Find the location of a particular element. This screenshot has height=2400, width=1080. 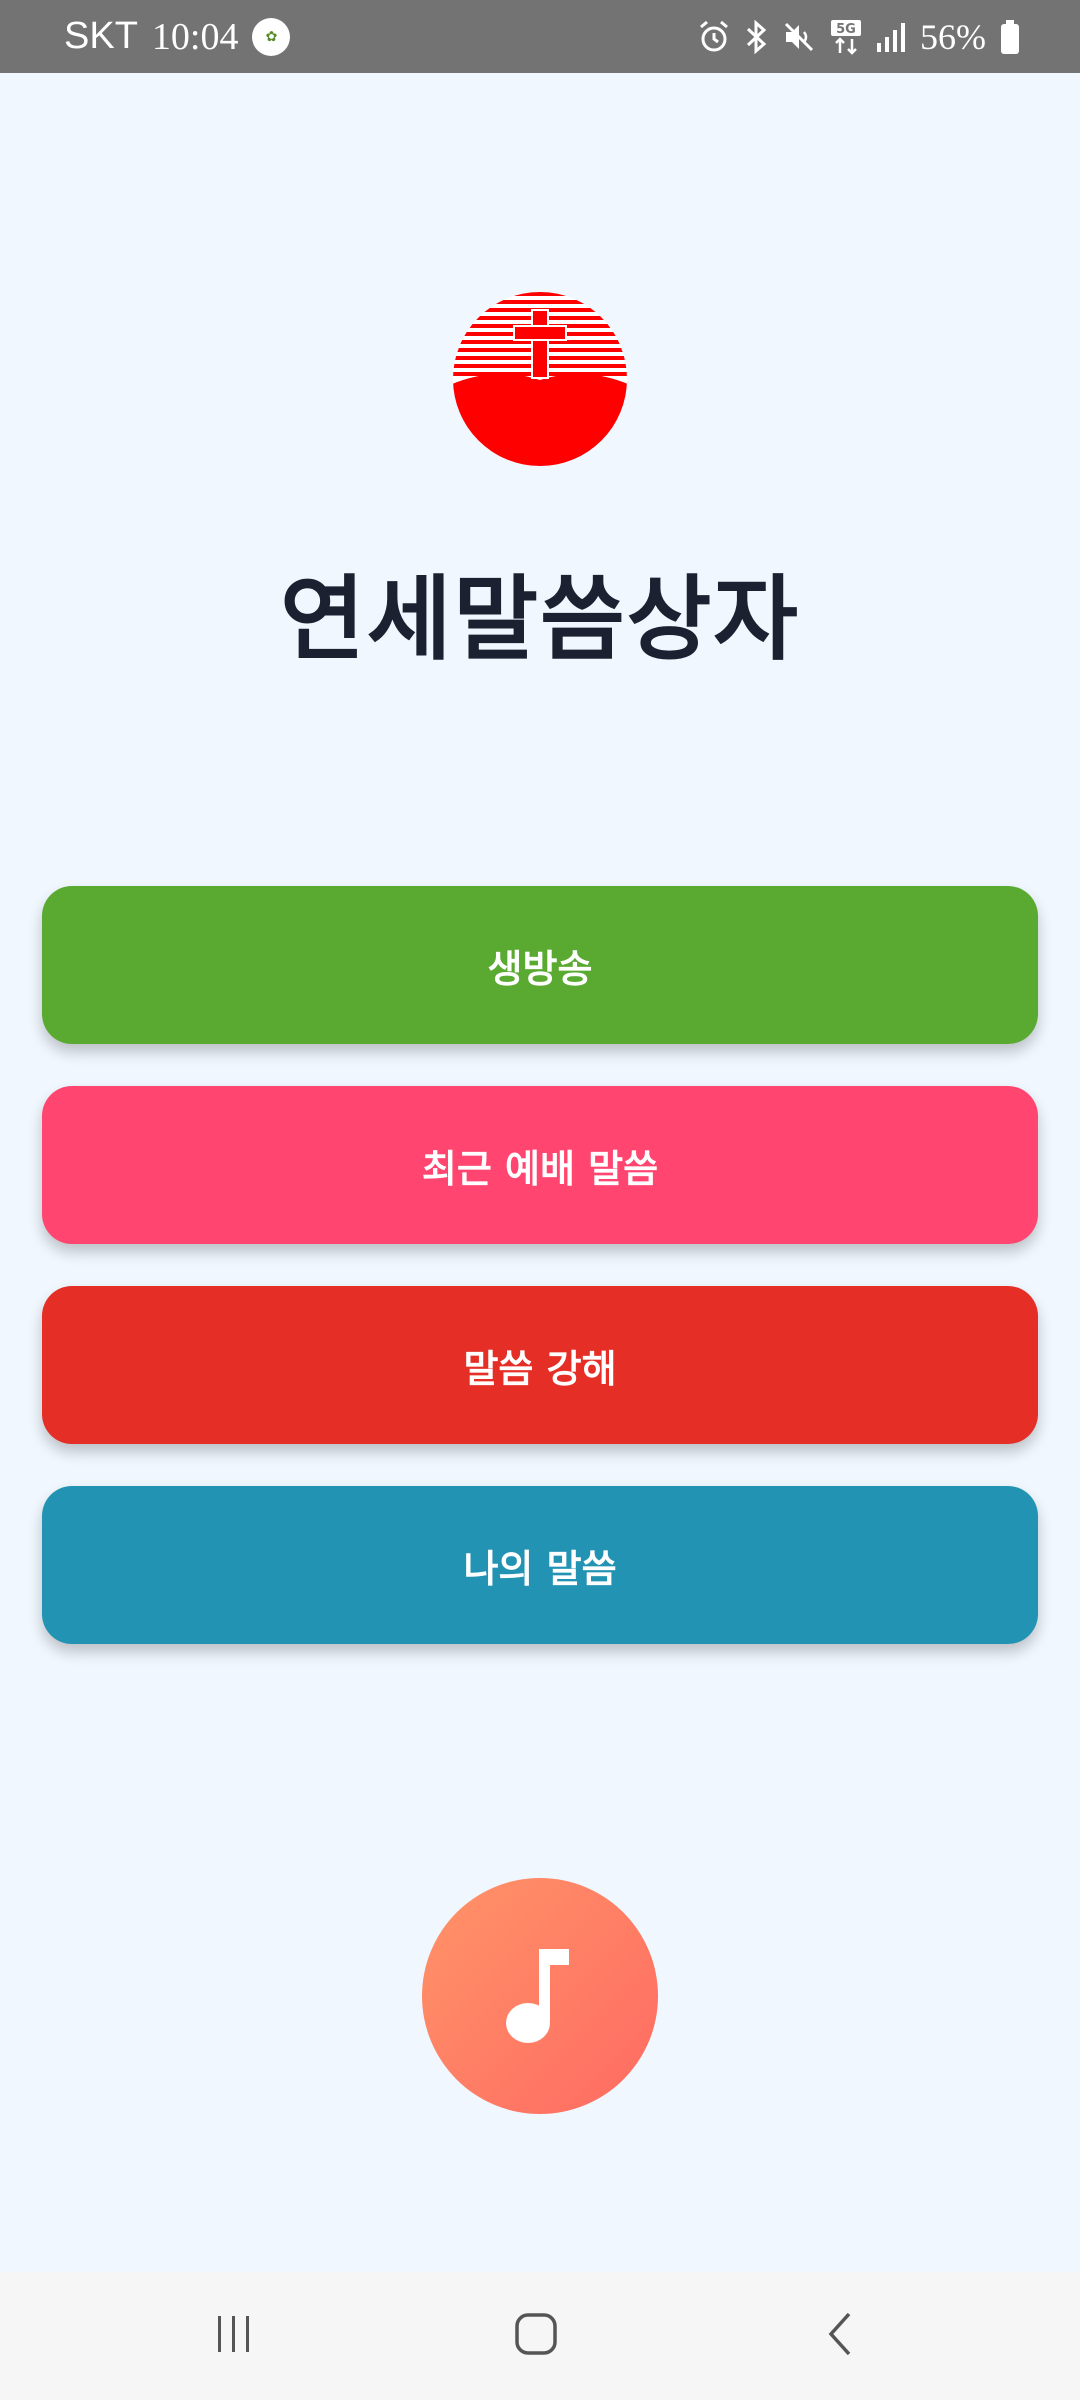

clock: 10:04 is located at coordinates (195, 36).